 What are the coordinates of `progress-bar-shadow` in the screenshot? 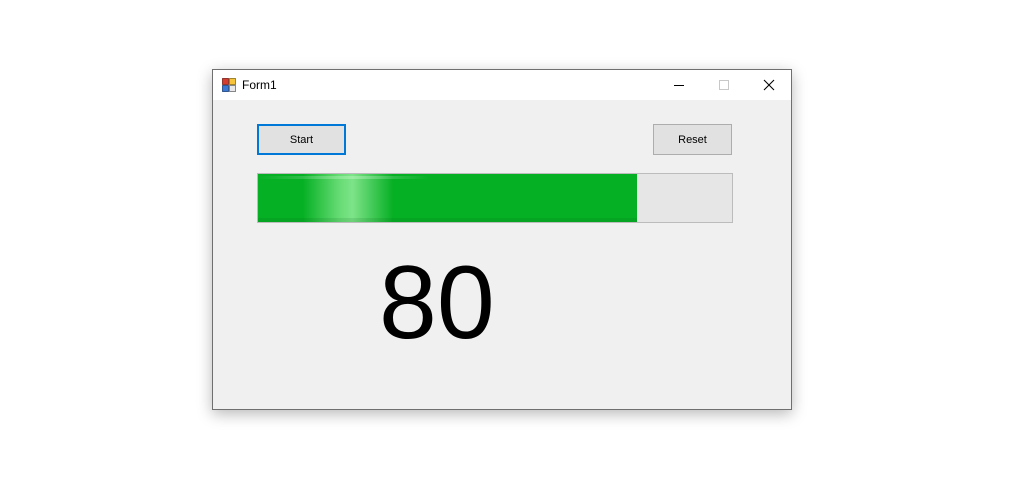 It's located at (448, 220).